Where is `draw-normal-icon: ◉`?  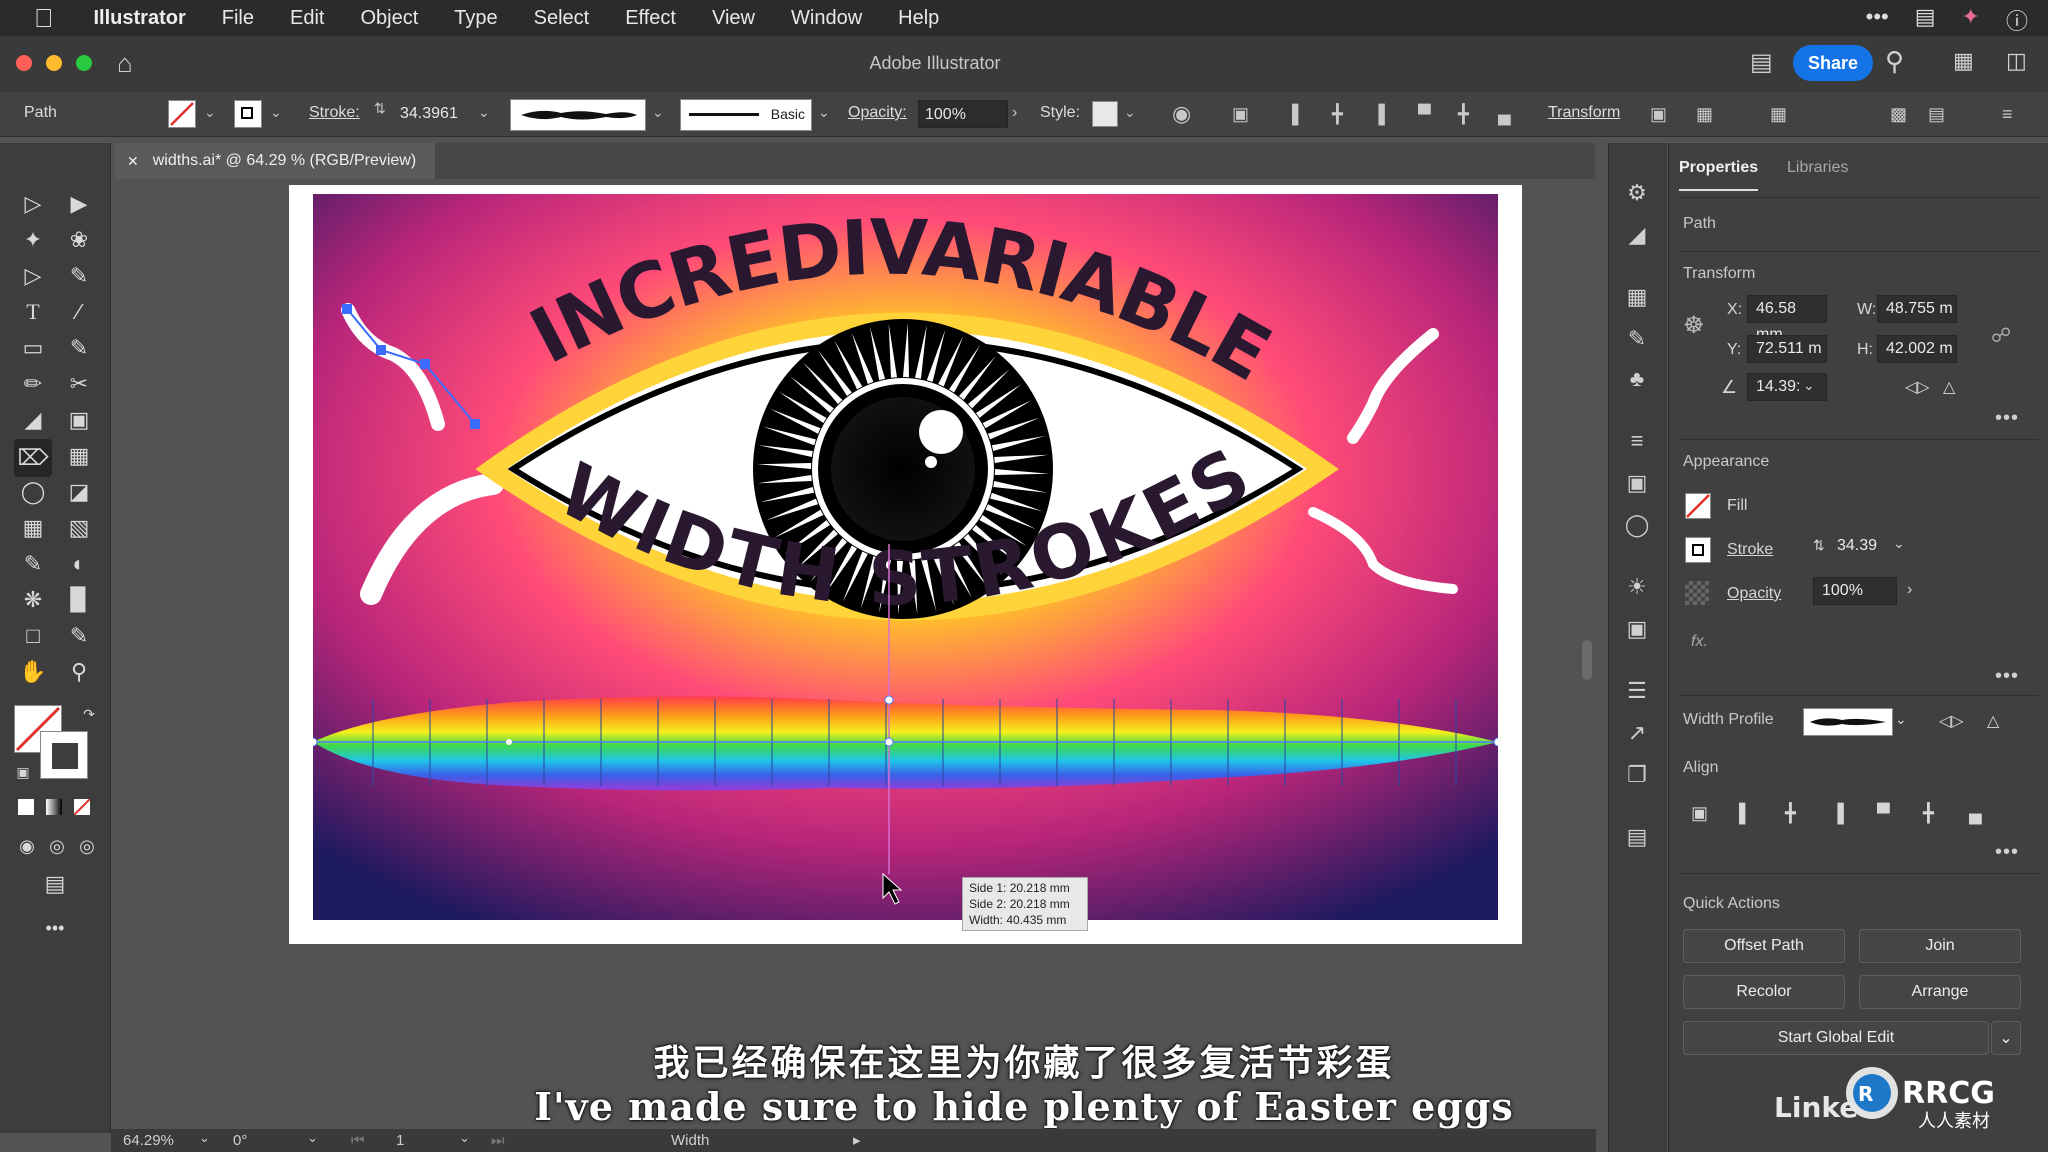
draw-normal-icon: ◉ is located at coordinates (27, 846).